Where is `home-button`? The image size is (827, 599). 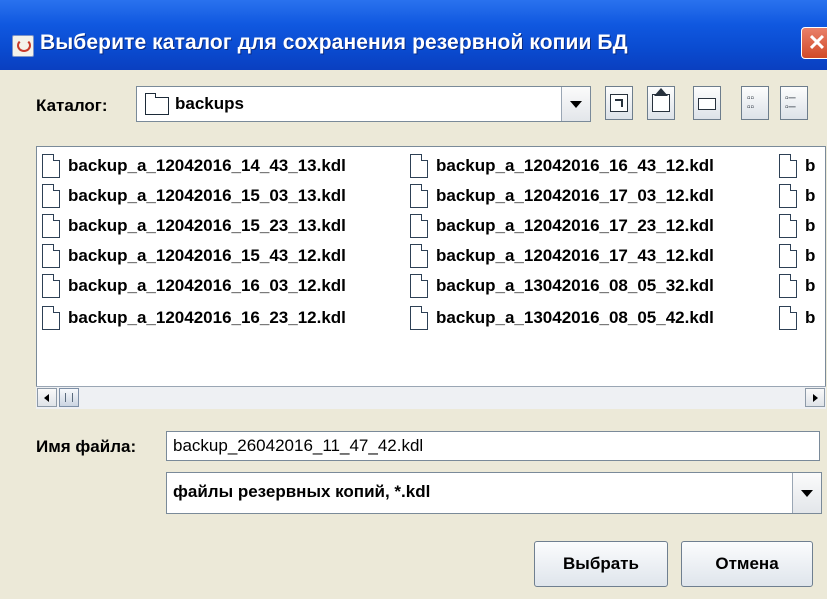
home-button is located at coordinates (661, 103).